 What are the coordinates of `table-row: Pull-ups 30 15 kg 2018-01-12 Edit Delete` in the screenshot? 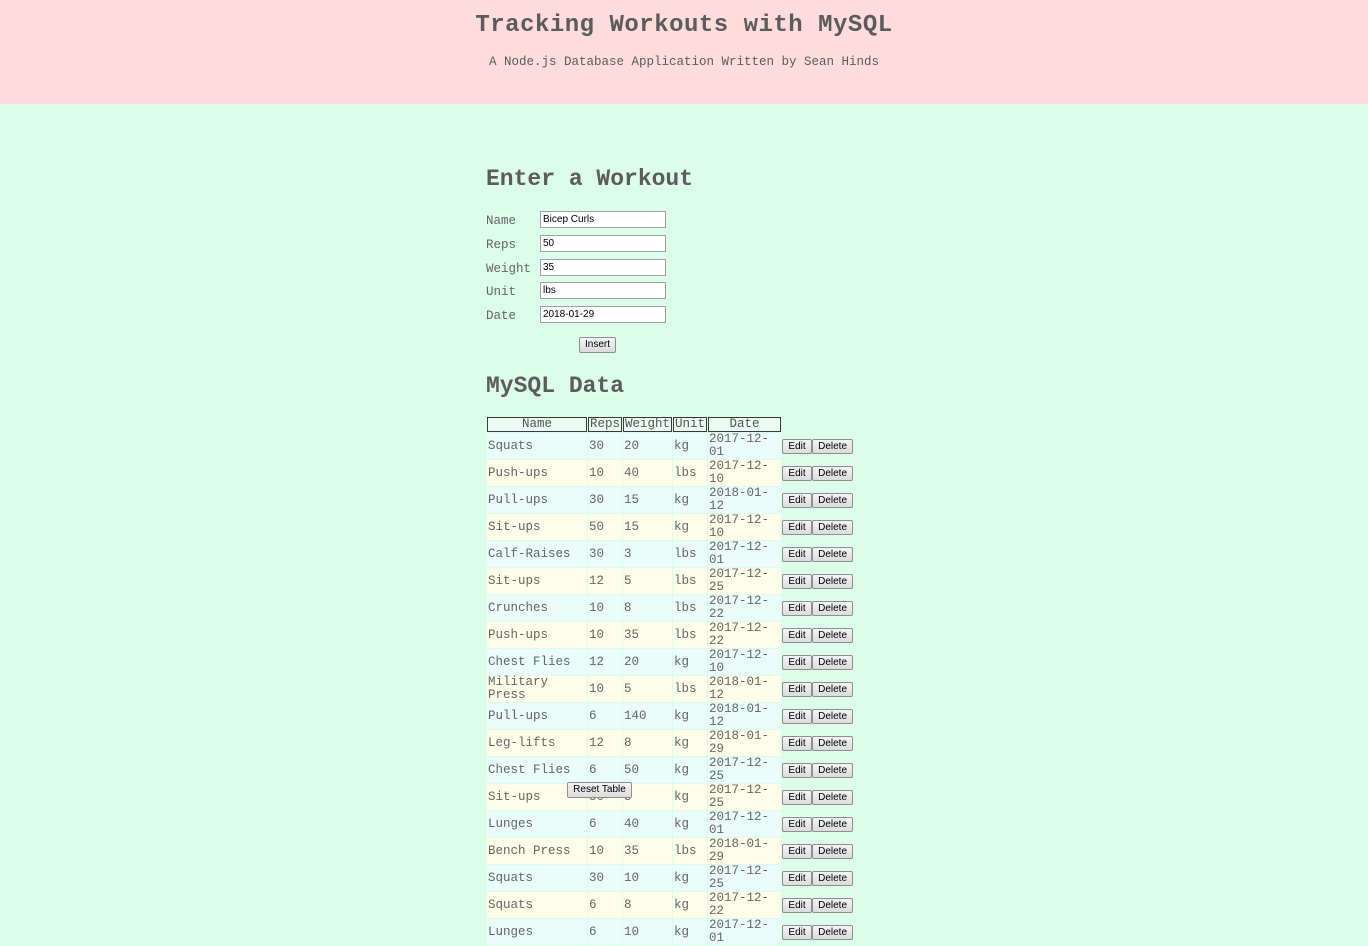 It's located at (670, 500).